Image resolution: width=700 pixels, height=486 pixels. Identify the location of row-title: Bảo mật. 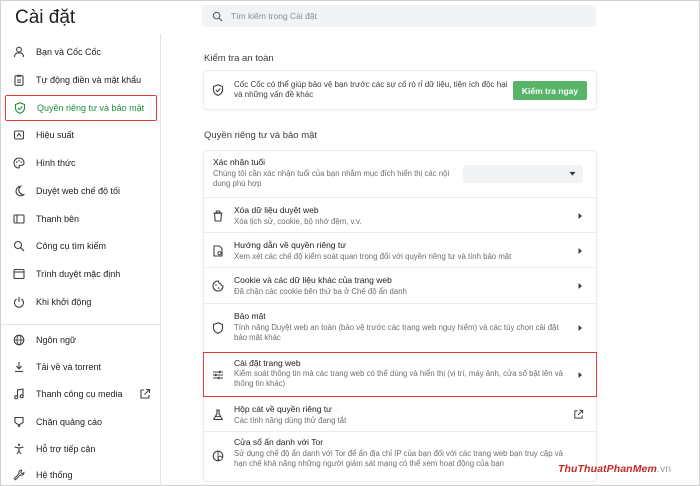
(250, 316).